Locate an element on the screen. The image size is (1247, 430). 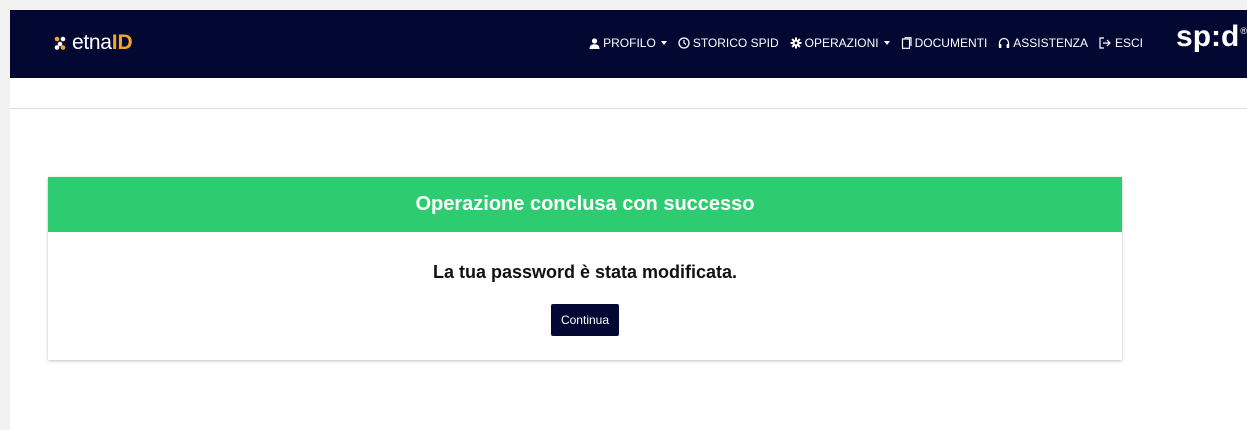
headset-icon is located at coordinates (1004, 42).